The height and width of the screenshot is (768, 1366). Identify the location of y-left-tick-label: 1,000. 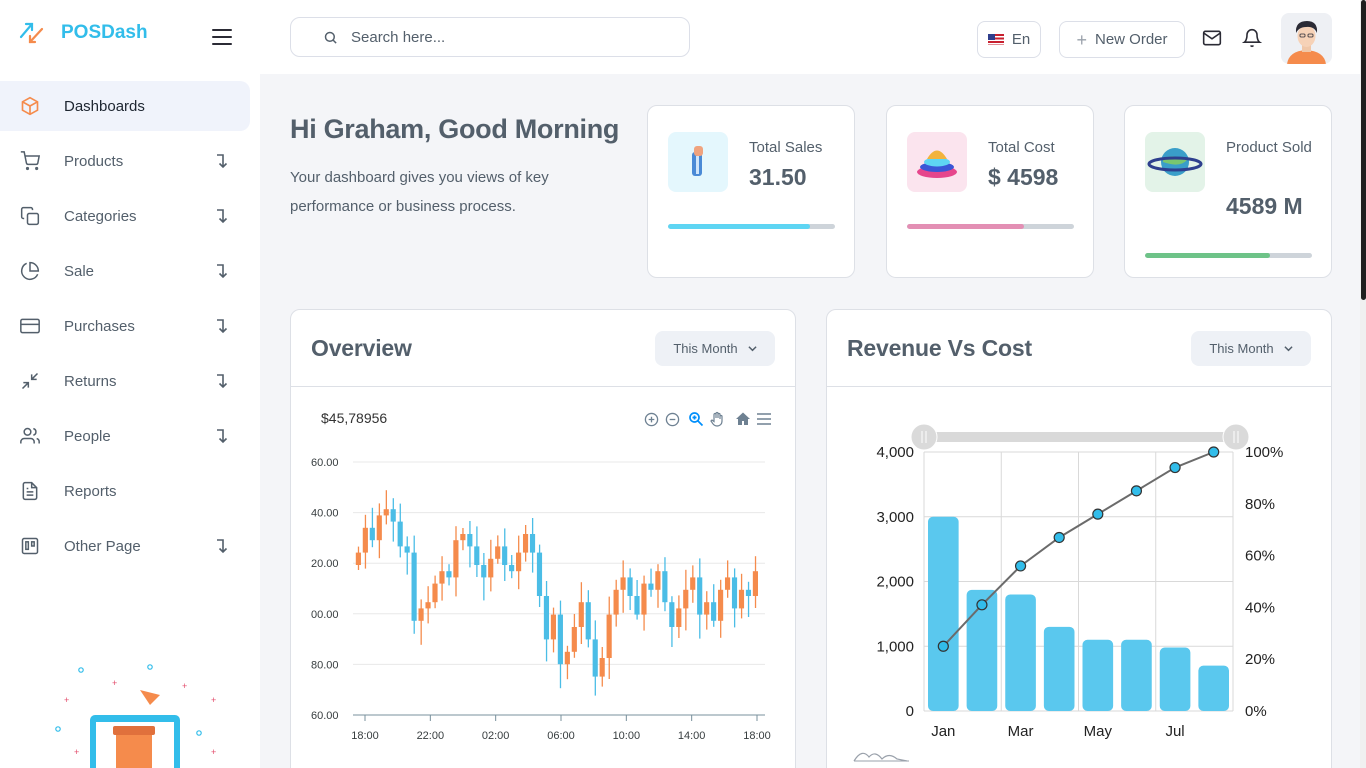
(895, 646).